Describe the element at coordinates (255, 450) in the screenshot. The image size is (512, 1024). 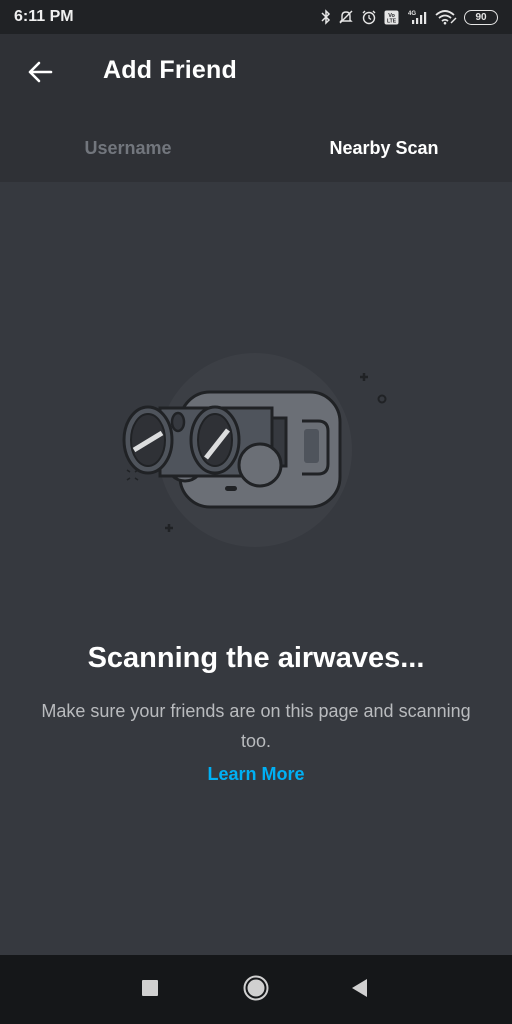
I see `binoculars-phone-illustration` at that location.